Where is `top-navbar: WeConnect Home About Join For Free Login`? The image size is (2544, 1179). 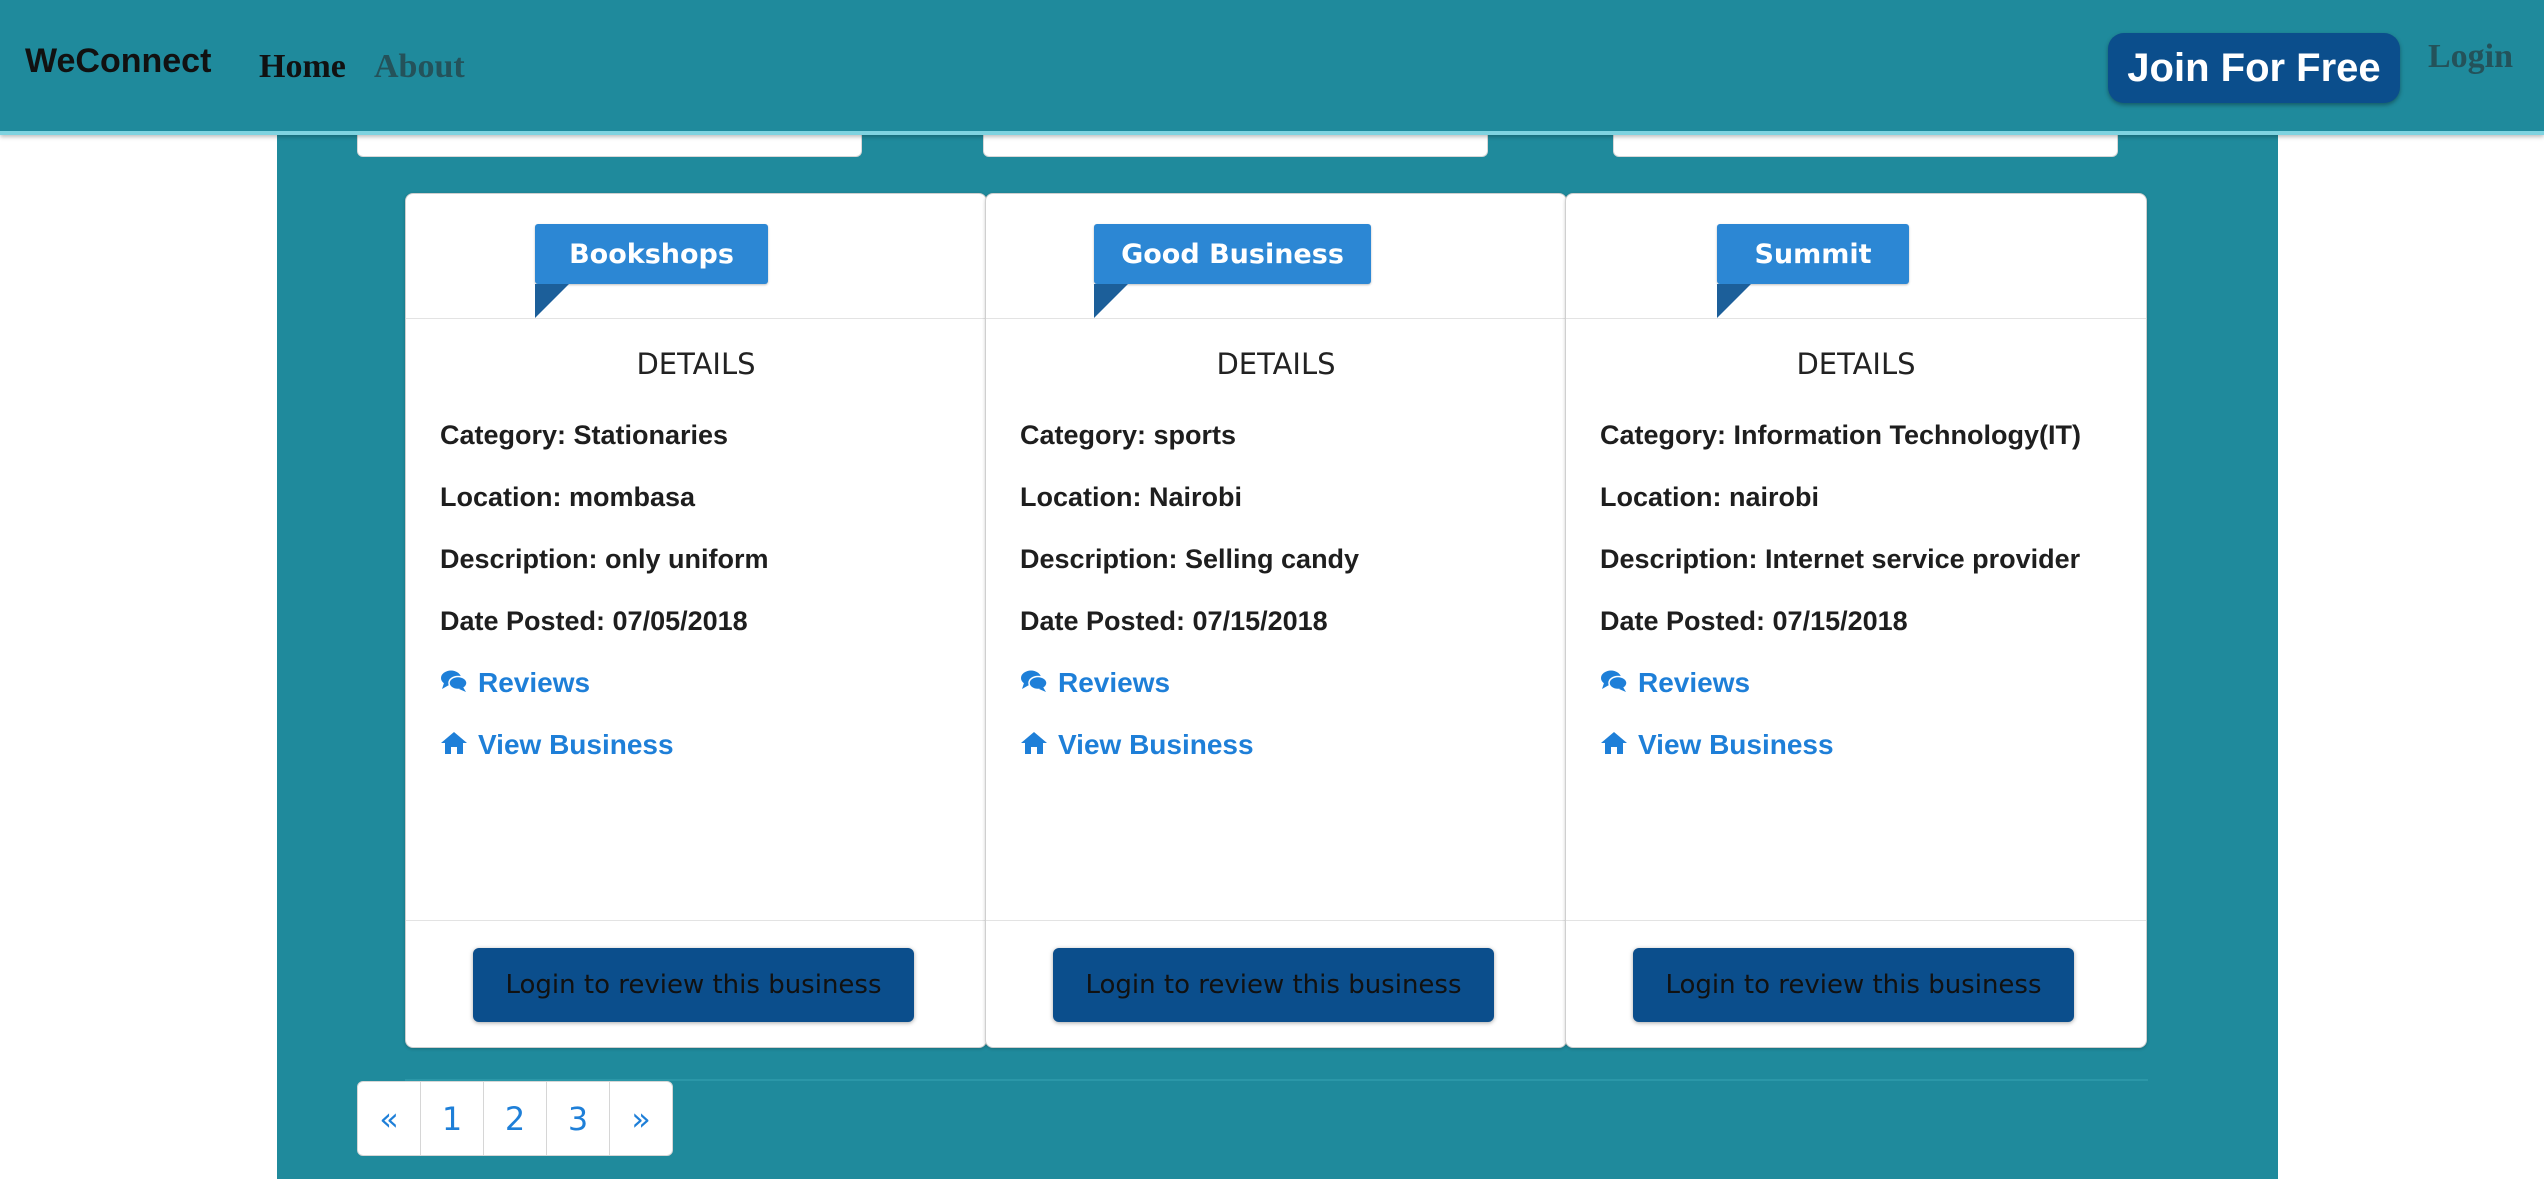 top-navbar: WeConnect Home About Join For Free Login is located at coordinates (1272, 67).